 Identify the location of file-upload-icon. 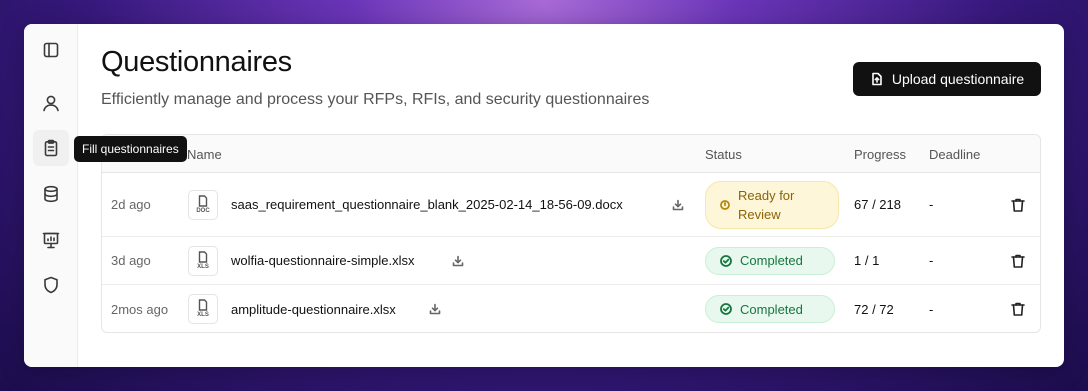
(877, 79).